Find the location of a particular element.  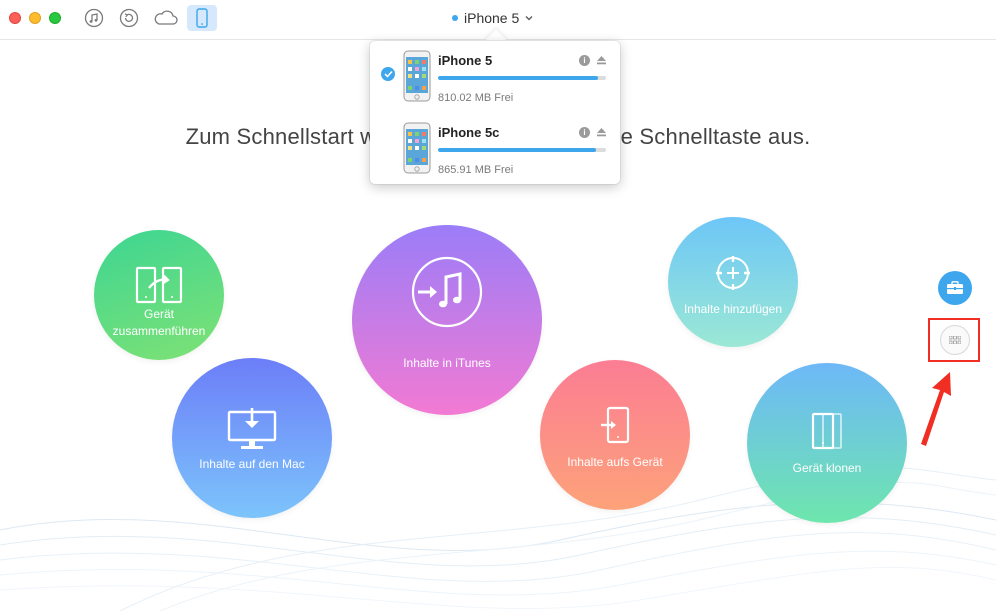

more-functions-button is located at coordinates (955, 340).